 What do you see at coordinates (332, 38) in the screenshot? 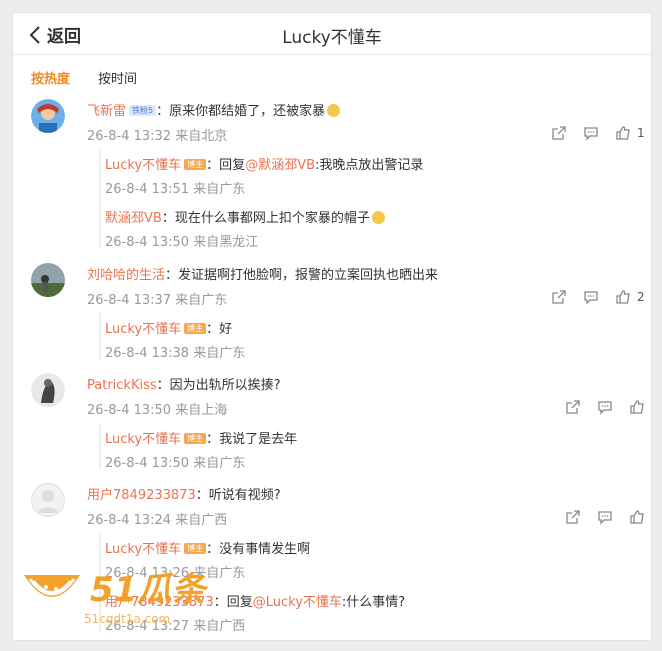
I see `page-title: Lucky不懂车` at bounding box center [332, 38].